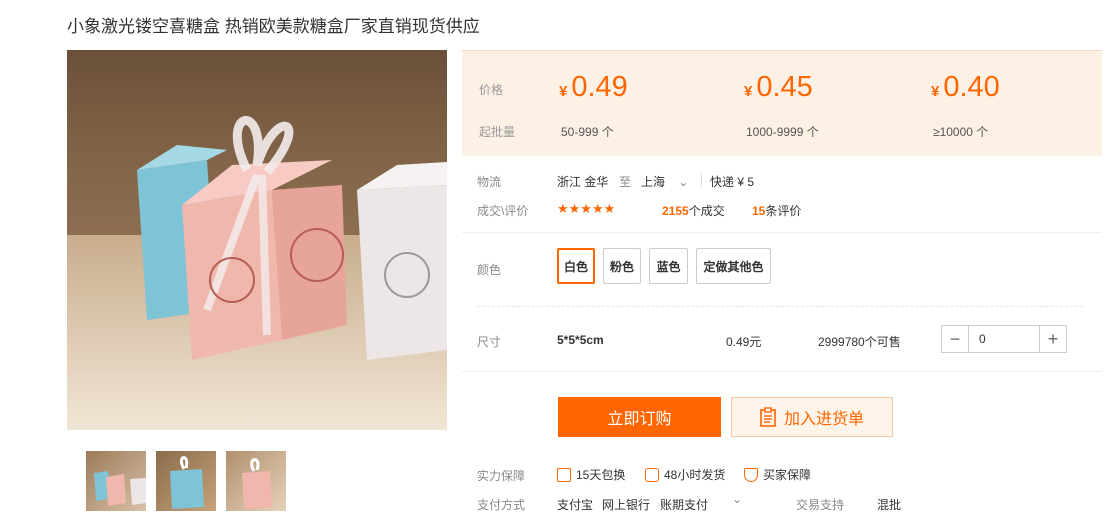 Image resolution: width=1120 pixels, height=532 pixels. Describe the element at coordinates (503, 211) in the screenshot. I see `deals-label: 成交\评价` at that location.